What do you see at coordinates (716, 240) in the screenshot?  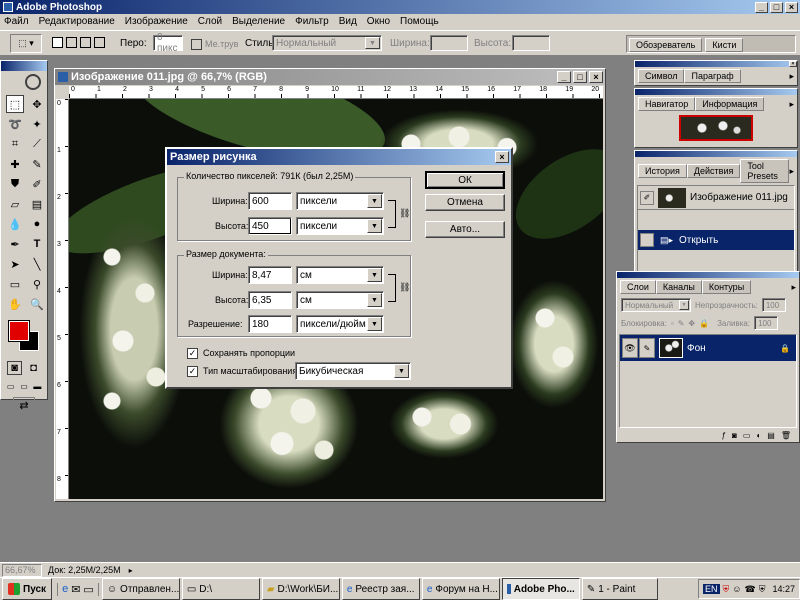 I see `history-item: ▤▸ Открыть` at bounding box center [716, 240].